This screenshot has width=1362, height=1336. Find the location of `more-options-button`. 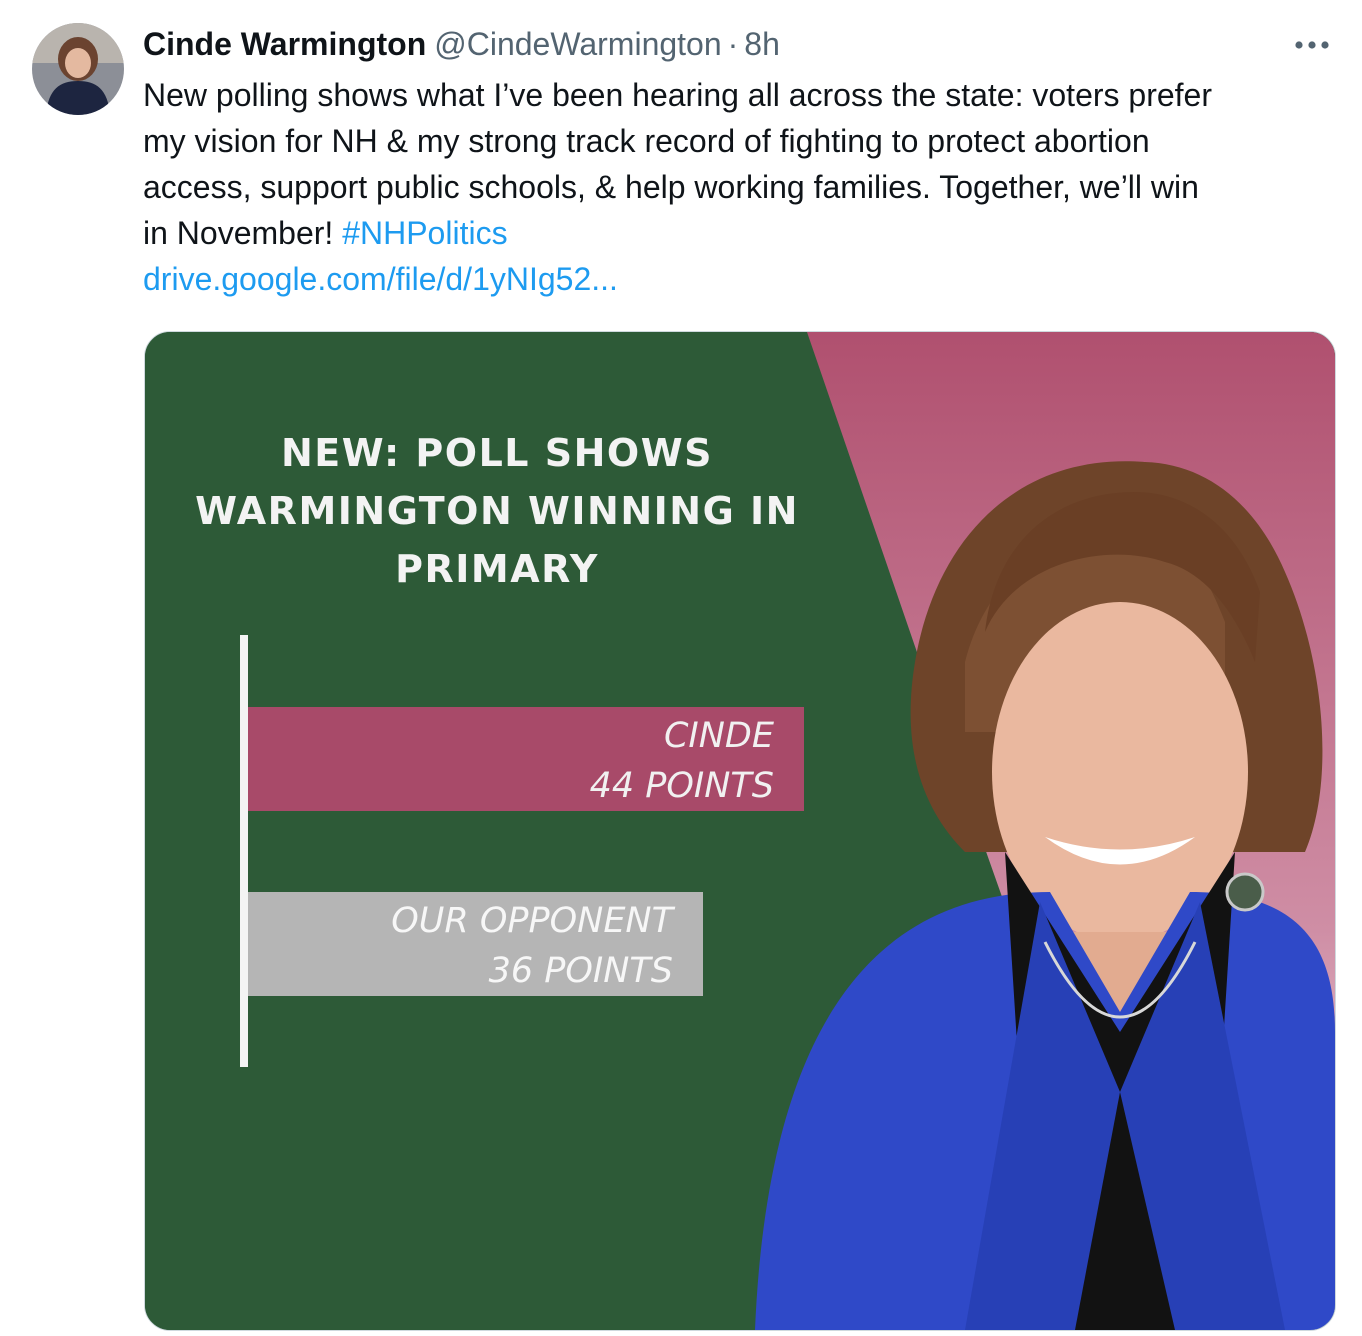

more-options-button is located at coordinates (1312, 45).